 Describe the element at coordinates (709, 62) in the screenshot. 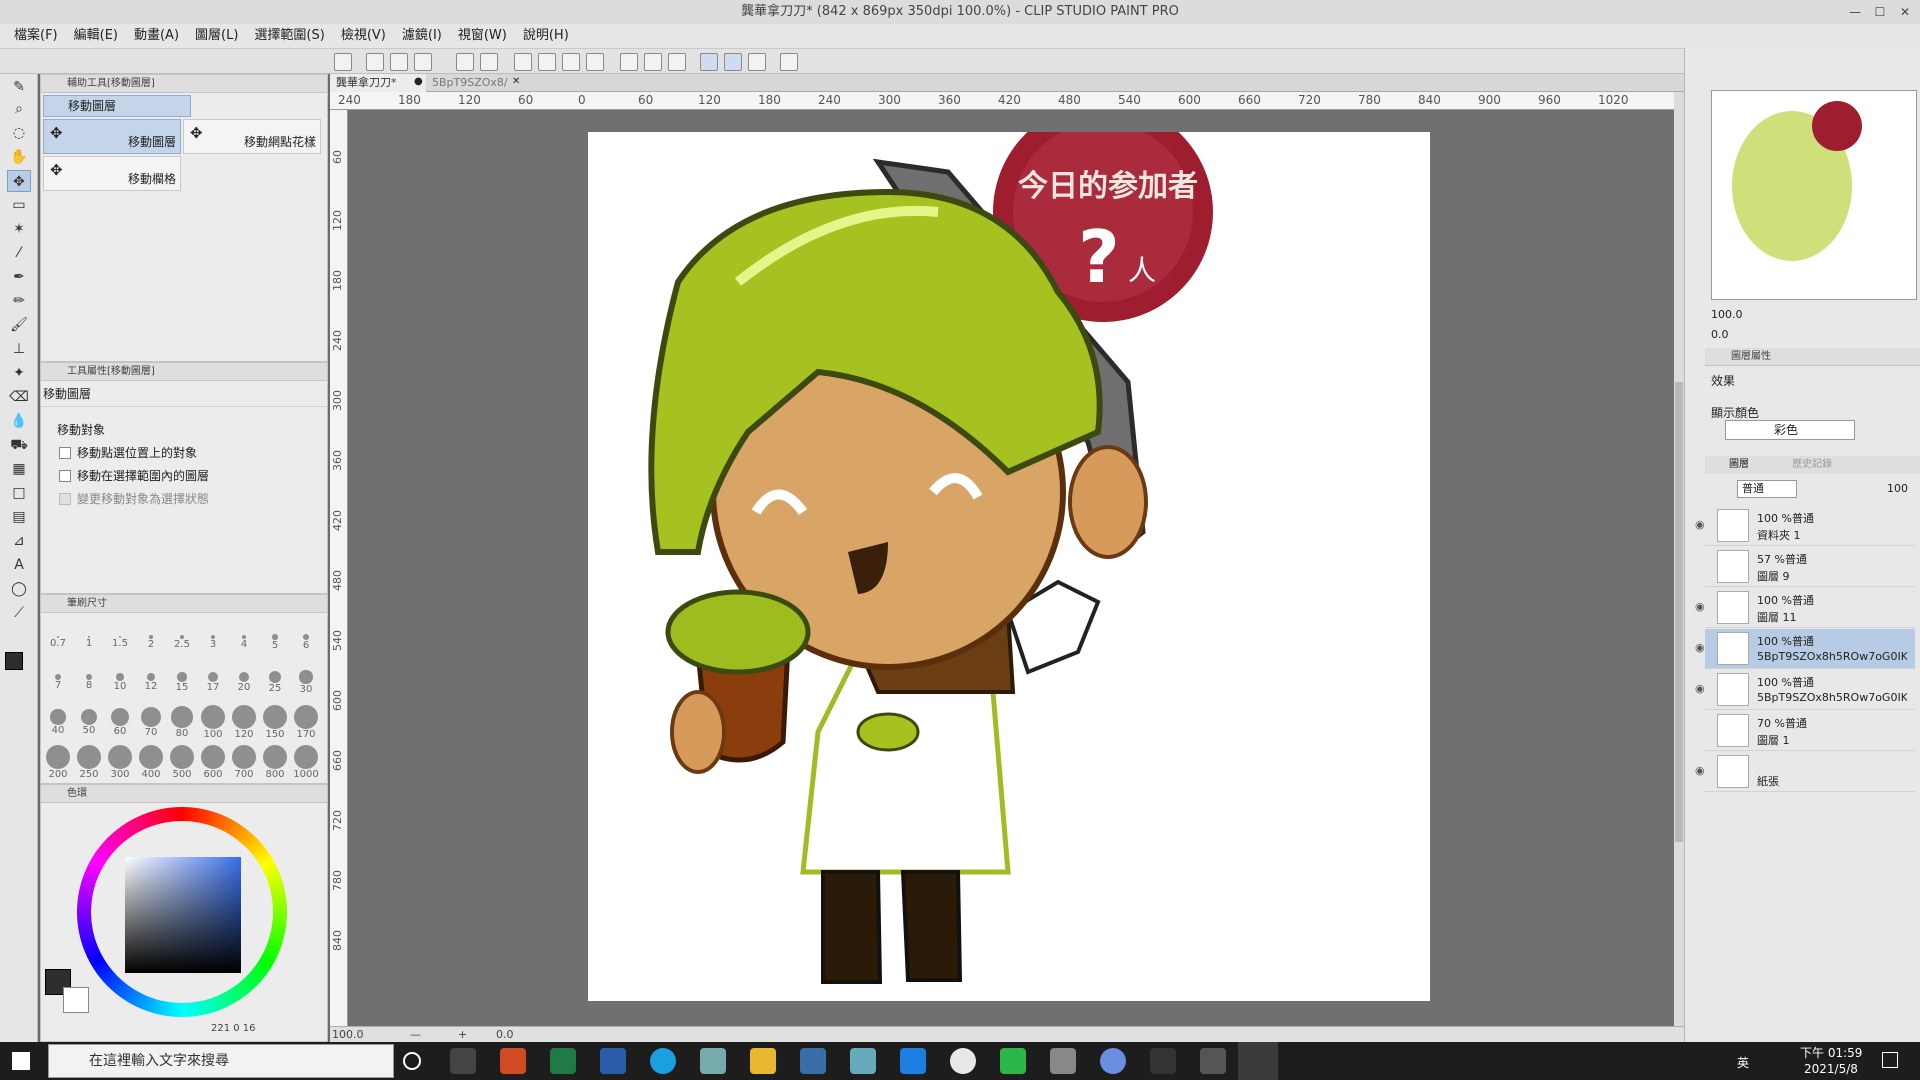

I see `snap-special-ruler-icon` at that location.